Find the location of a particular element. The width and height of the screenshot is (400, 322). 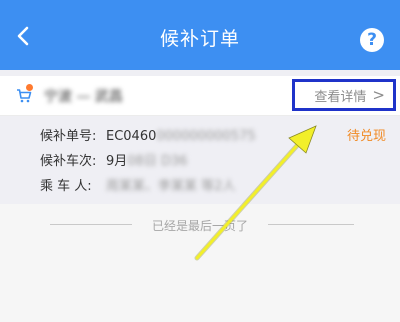

order-number-label: 候补单号: is located at coordinates (68, 136).